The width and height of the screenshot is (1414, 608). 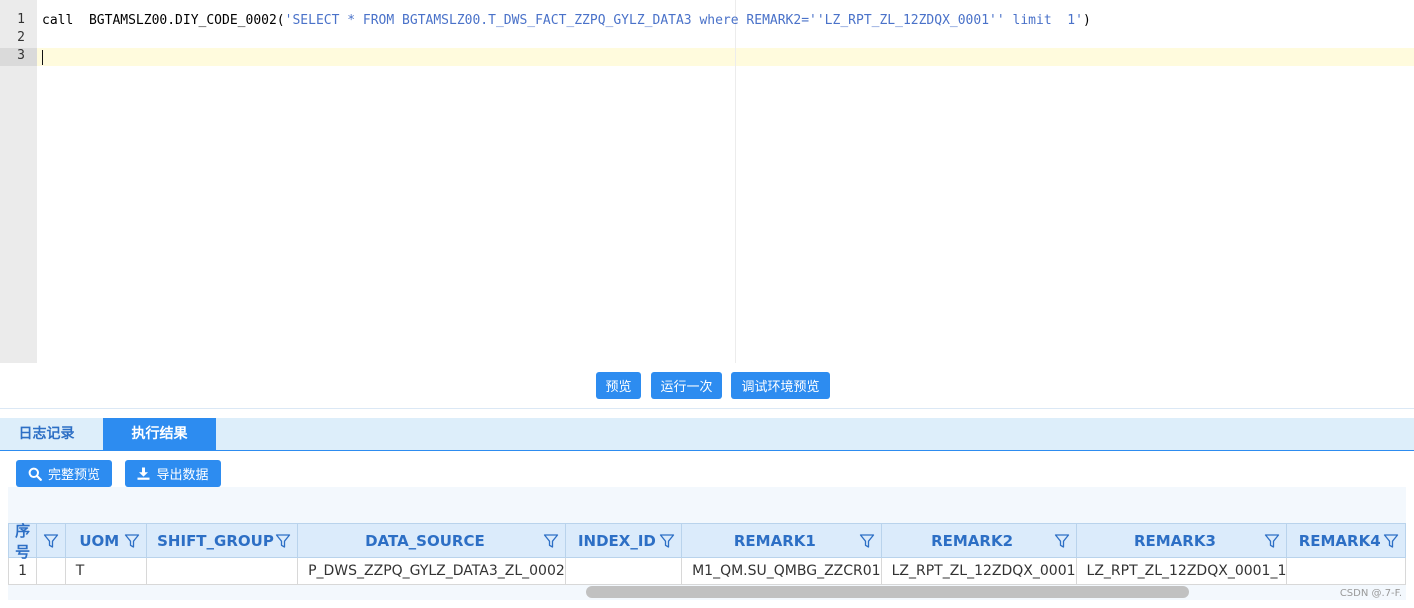 I want to click on code-closing-paren: ), so click(x=1086, y=20).